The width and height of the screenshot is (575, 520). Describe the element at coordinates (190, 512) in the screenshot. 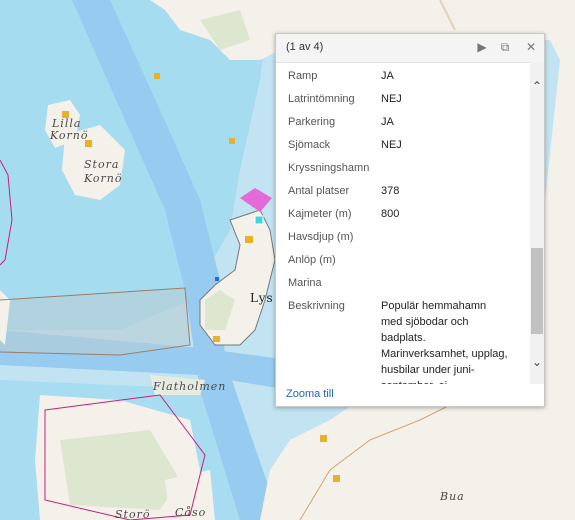

I see `map-label-caso: Cåso` at that location.